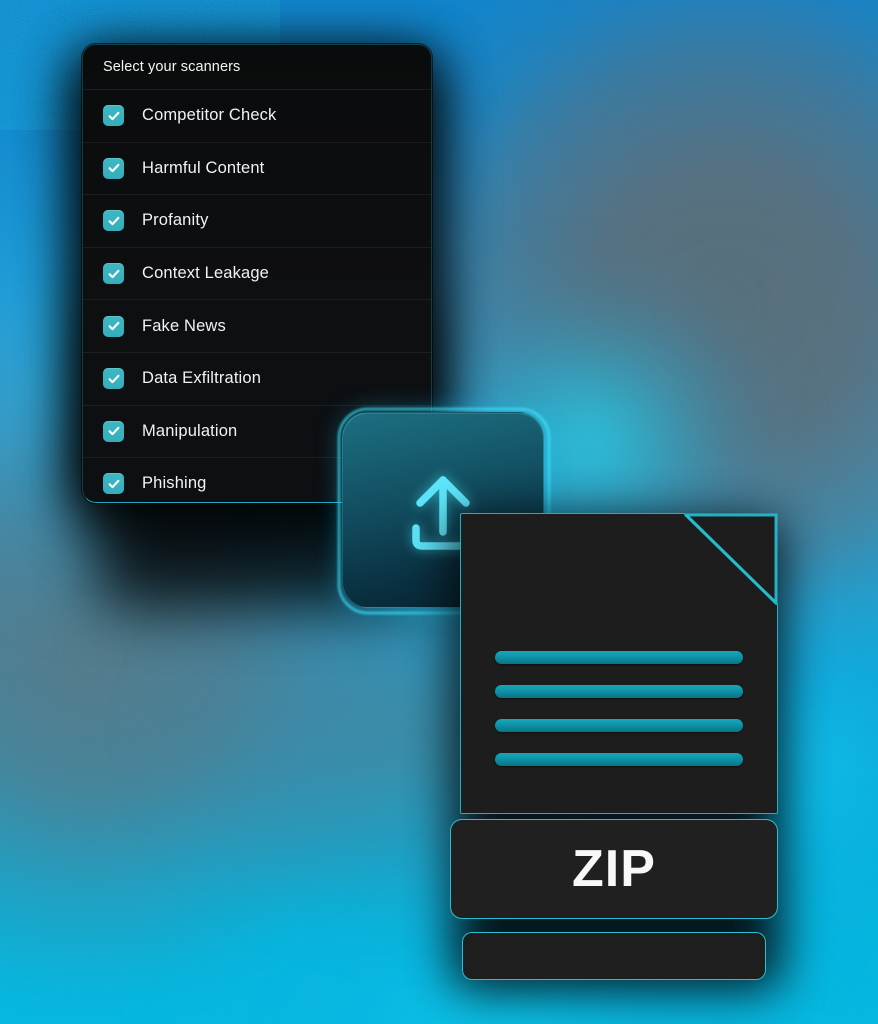 Image resolution: width=878 pixels, height=1024 pixels. Describe the element at coordinates (257, 326) in the screenshot. I see `scanner-row: Fake News` at that location.